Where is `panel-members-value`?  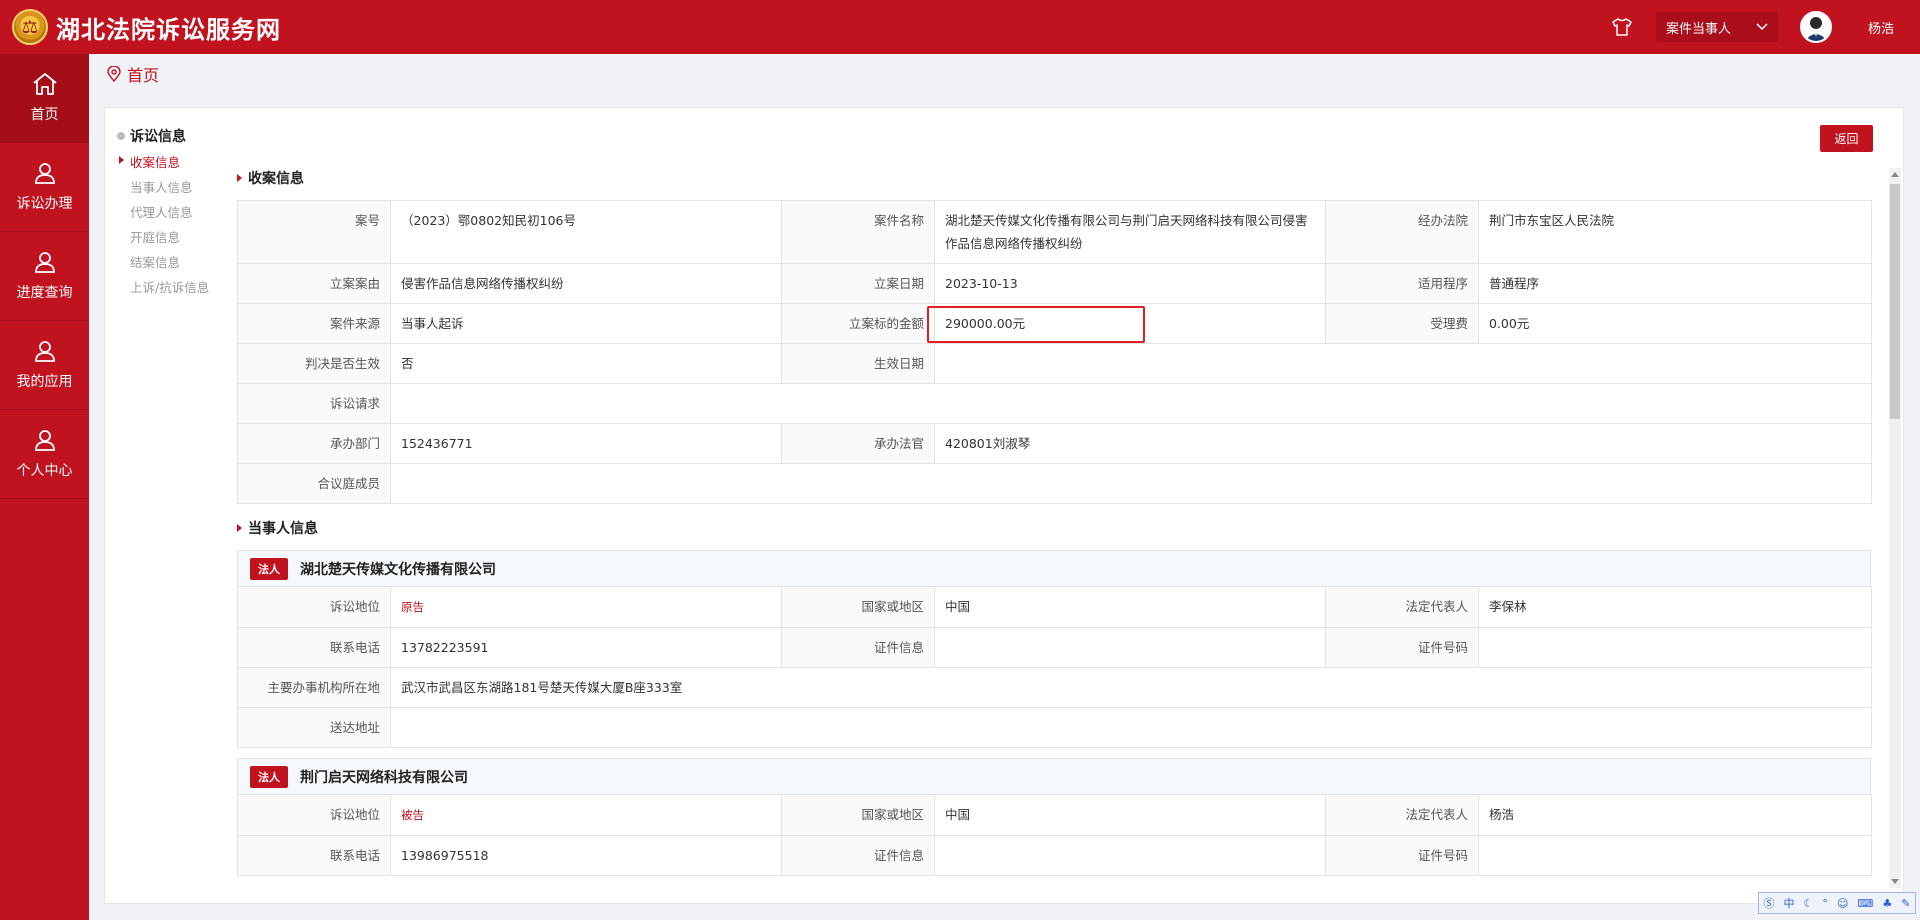
panel-members-value is located at coordinates (1131, 483).